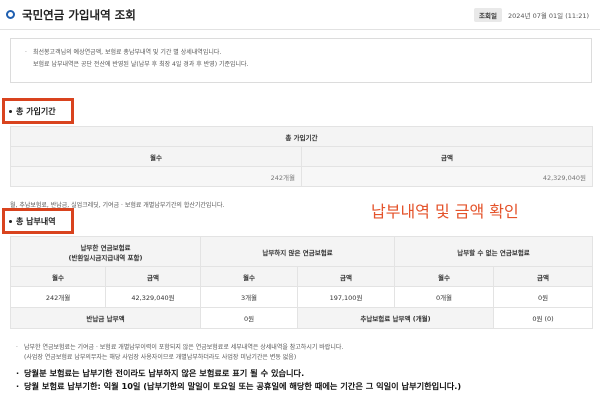 This screenshot has height=410, width=600. What do you see at coordinates (58, 297) in the screenshot?
I see `paid-months-value: 242개월` at bounding box center [58, 297].